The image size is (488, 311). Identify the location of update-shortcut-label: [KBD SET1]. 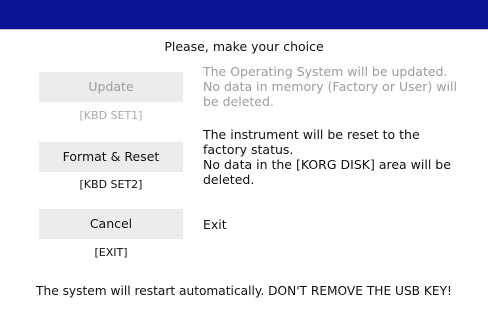
(111, 115).